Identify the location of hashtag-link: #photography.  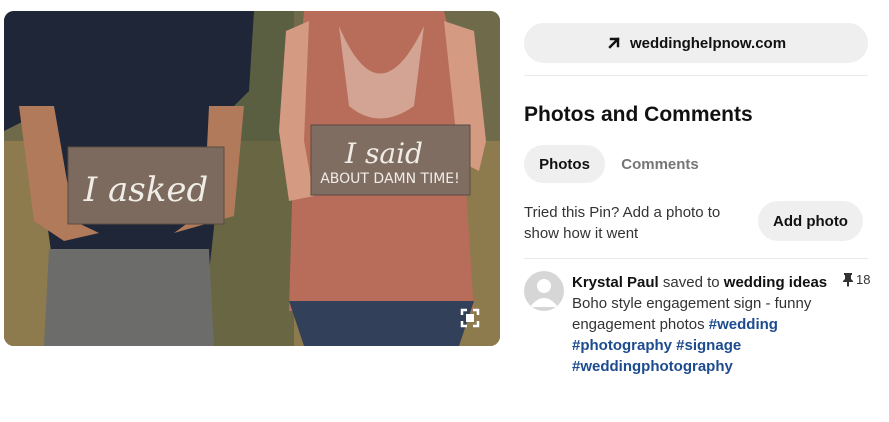
(622, 345).